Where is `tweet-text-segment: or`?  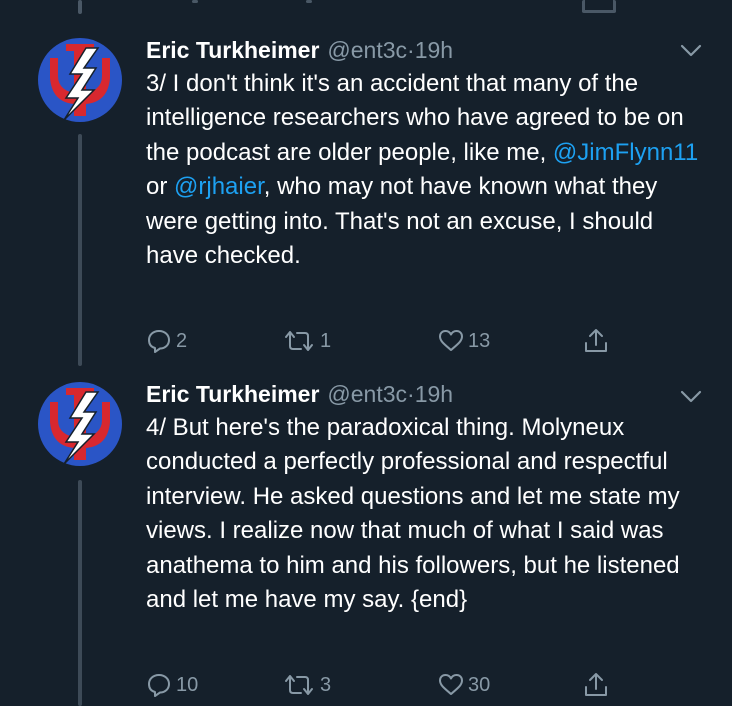
tweet-text-segment: or is located at coordinates (160, 187).